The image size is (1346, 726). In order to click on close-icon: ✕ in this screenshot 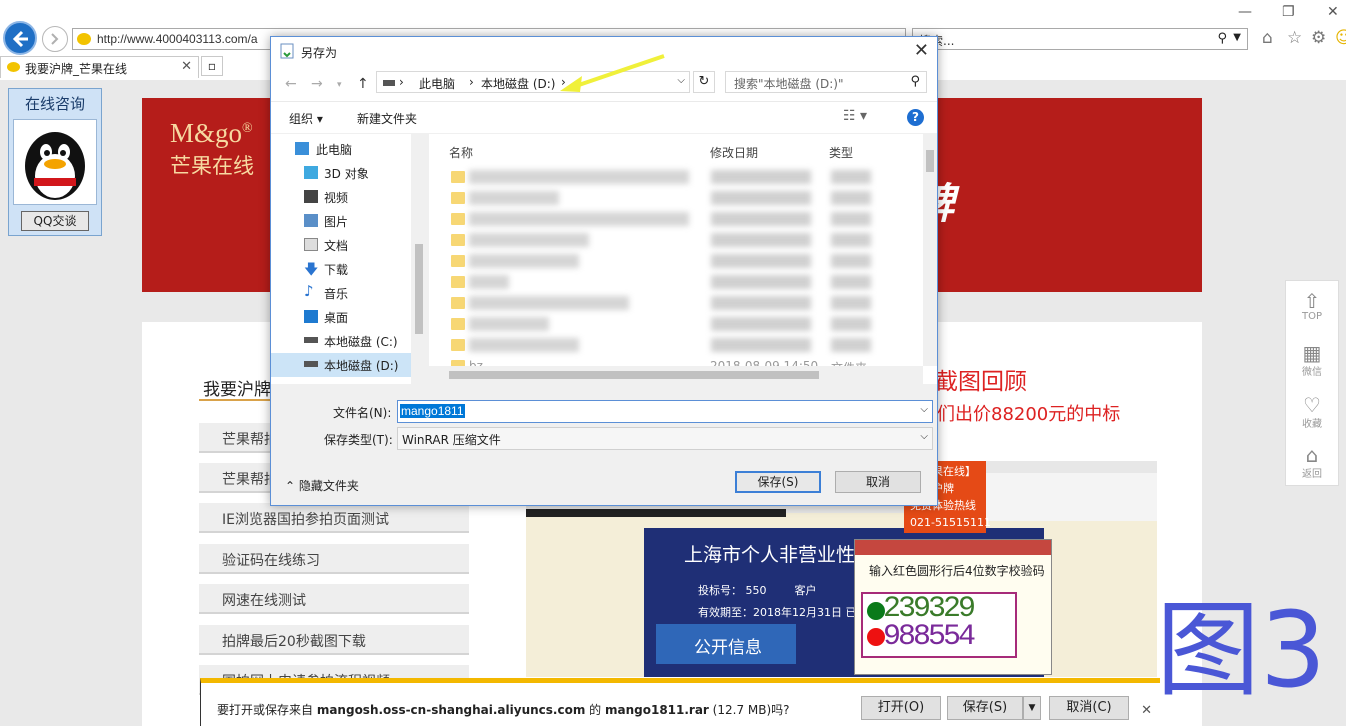, I will do `click(1146, 710)`.